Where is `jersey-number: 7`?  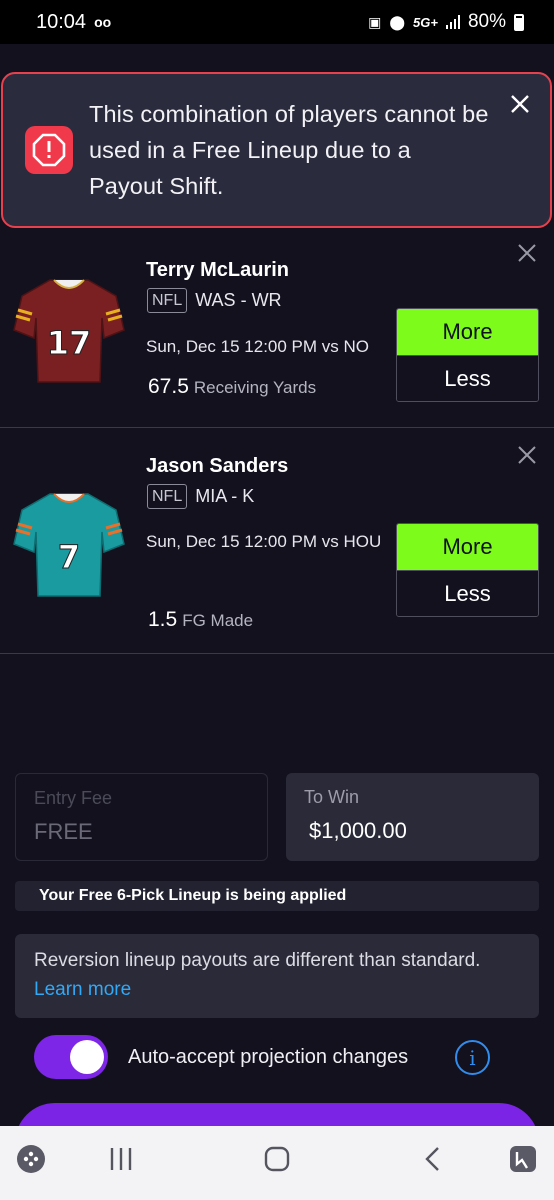 jersey-number: 7 is located at coordinates (69, 557).